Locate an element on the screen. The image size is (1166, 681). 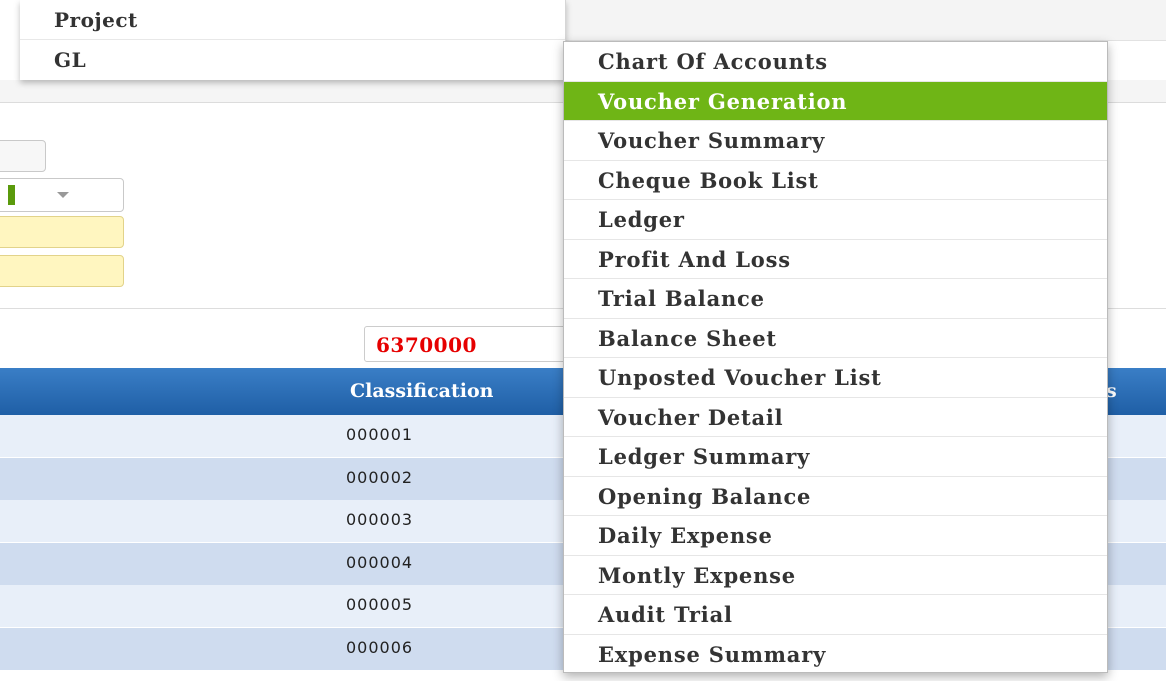
classification-code: 000005 is located at coordinates (380, 605).